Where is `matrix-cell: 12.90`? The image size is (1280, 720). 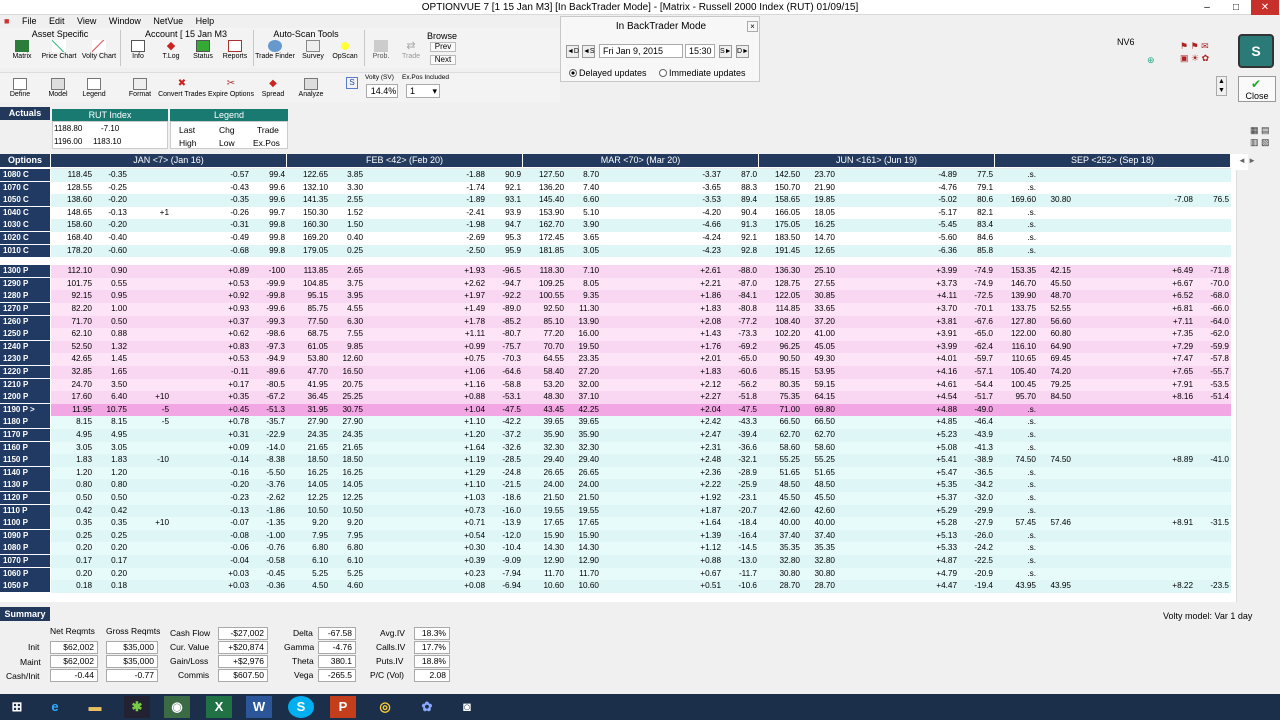
matrix-cell: 12.90 is located at coordinates (546, 561).